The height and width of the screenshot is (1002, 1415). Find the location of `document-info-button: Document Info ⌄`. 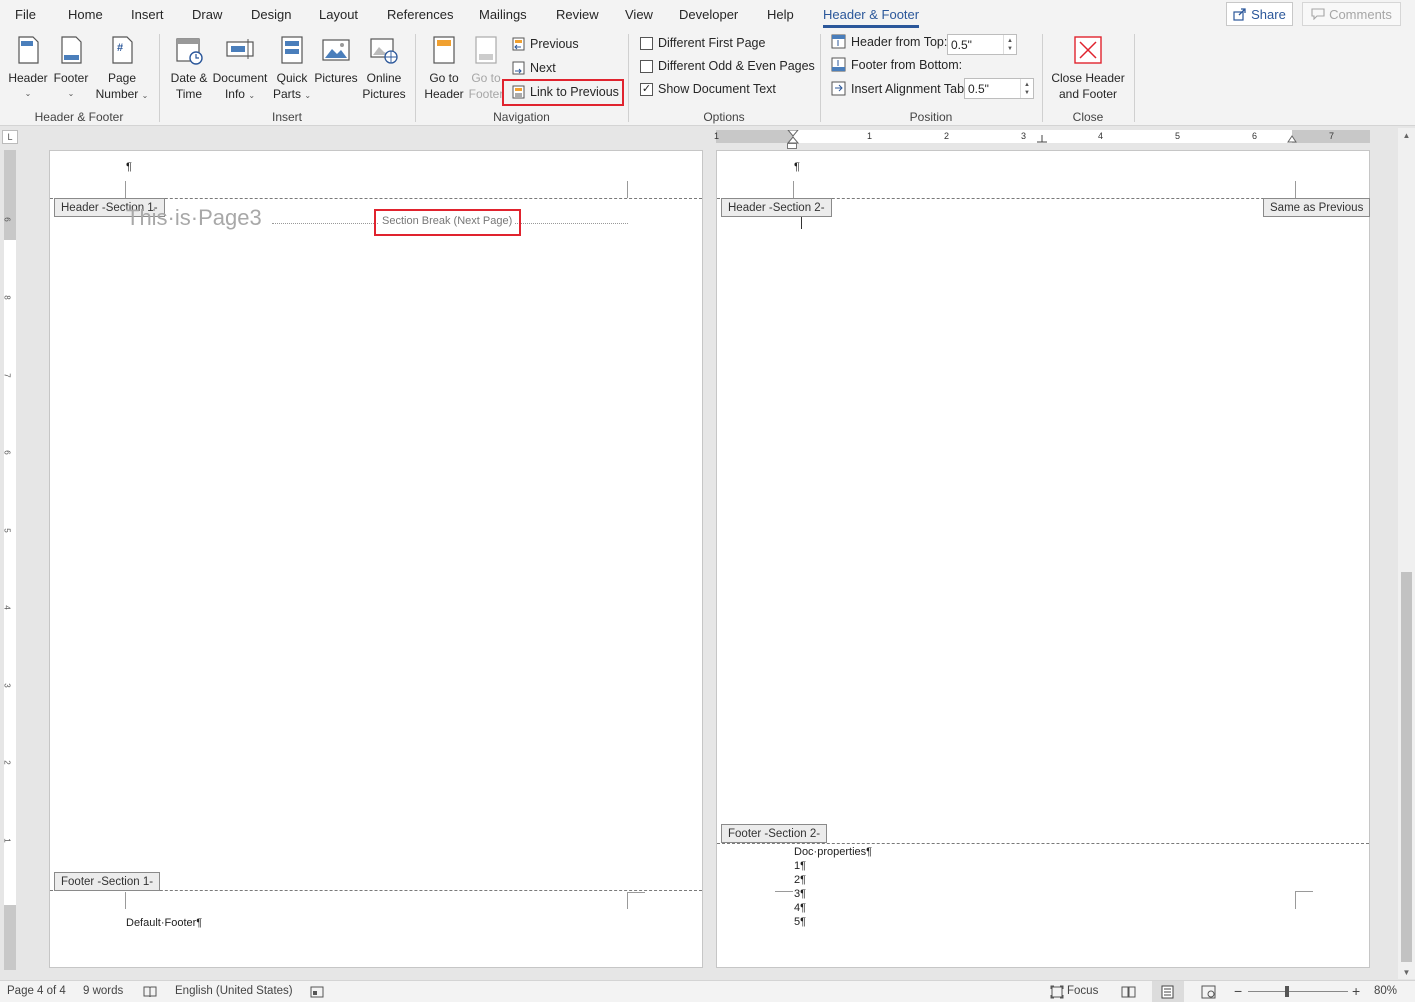

document-info-button: Document Info ⌄ is located at coordinates (240, 67).